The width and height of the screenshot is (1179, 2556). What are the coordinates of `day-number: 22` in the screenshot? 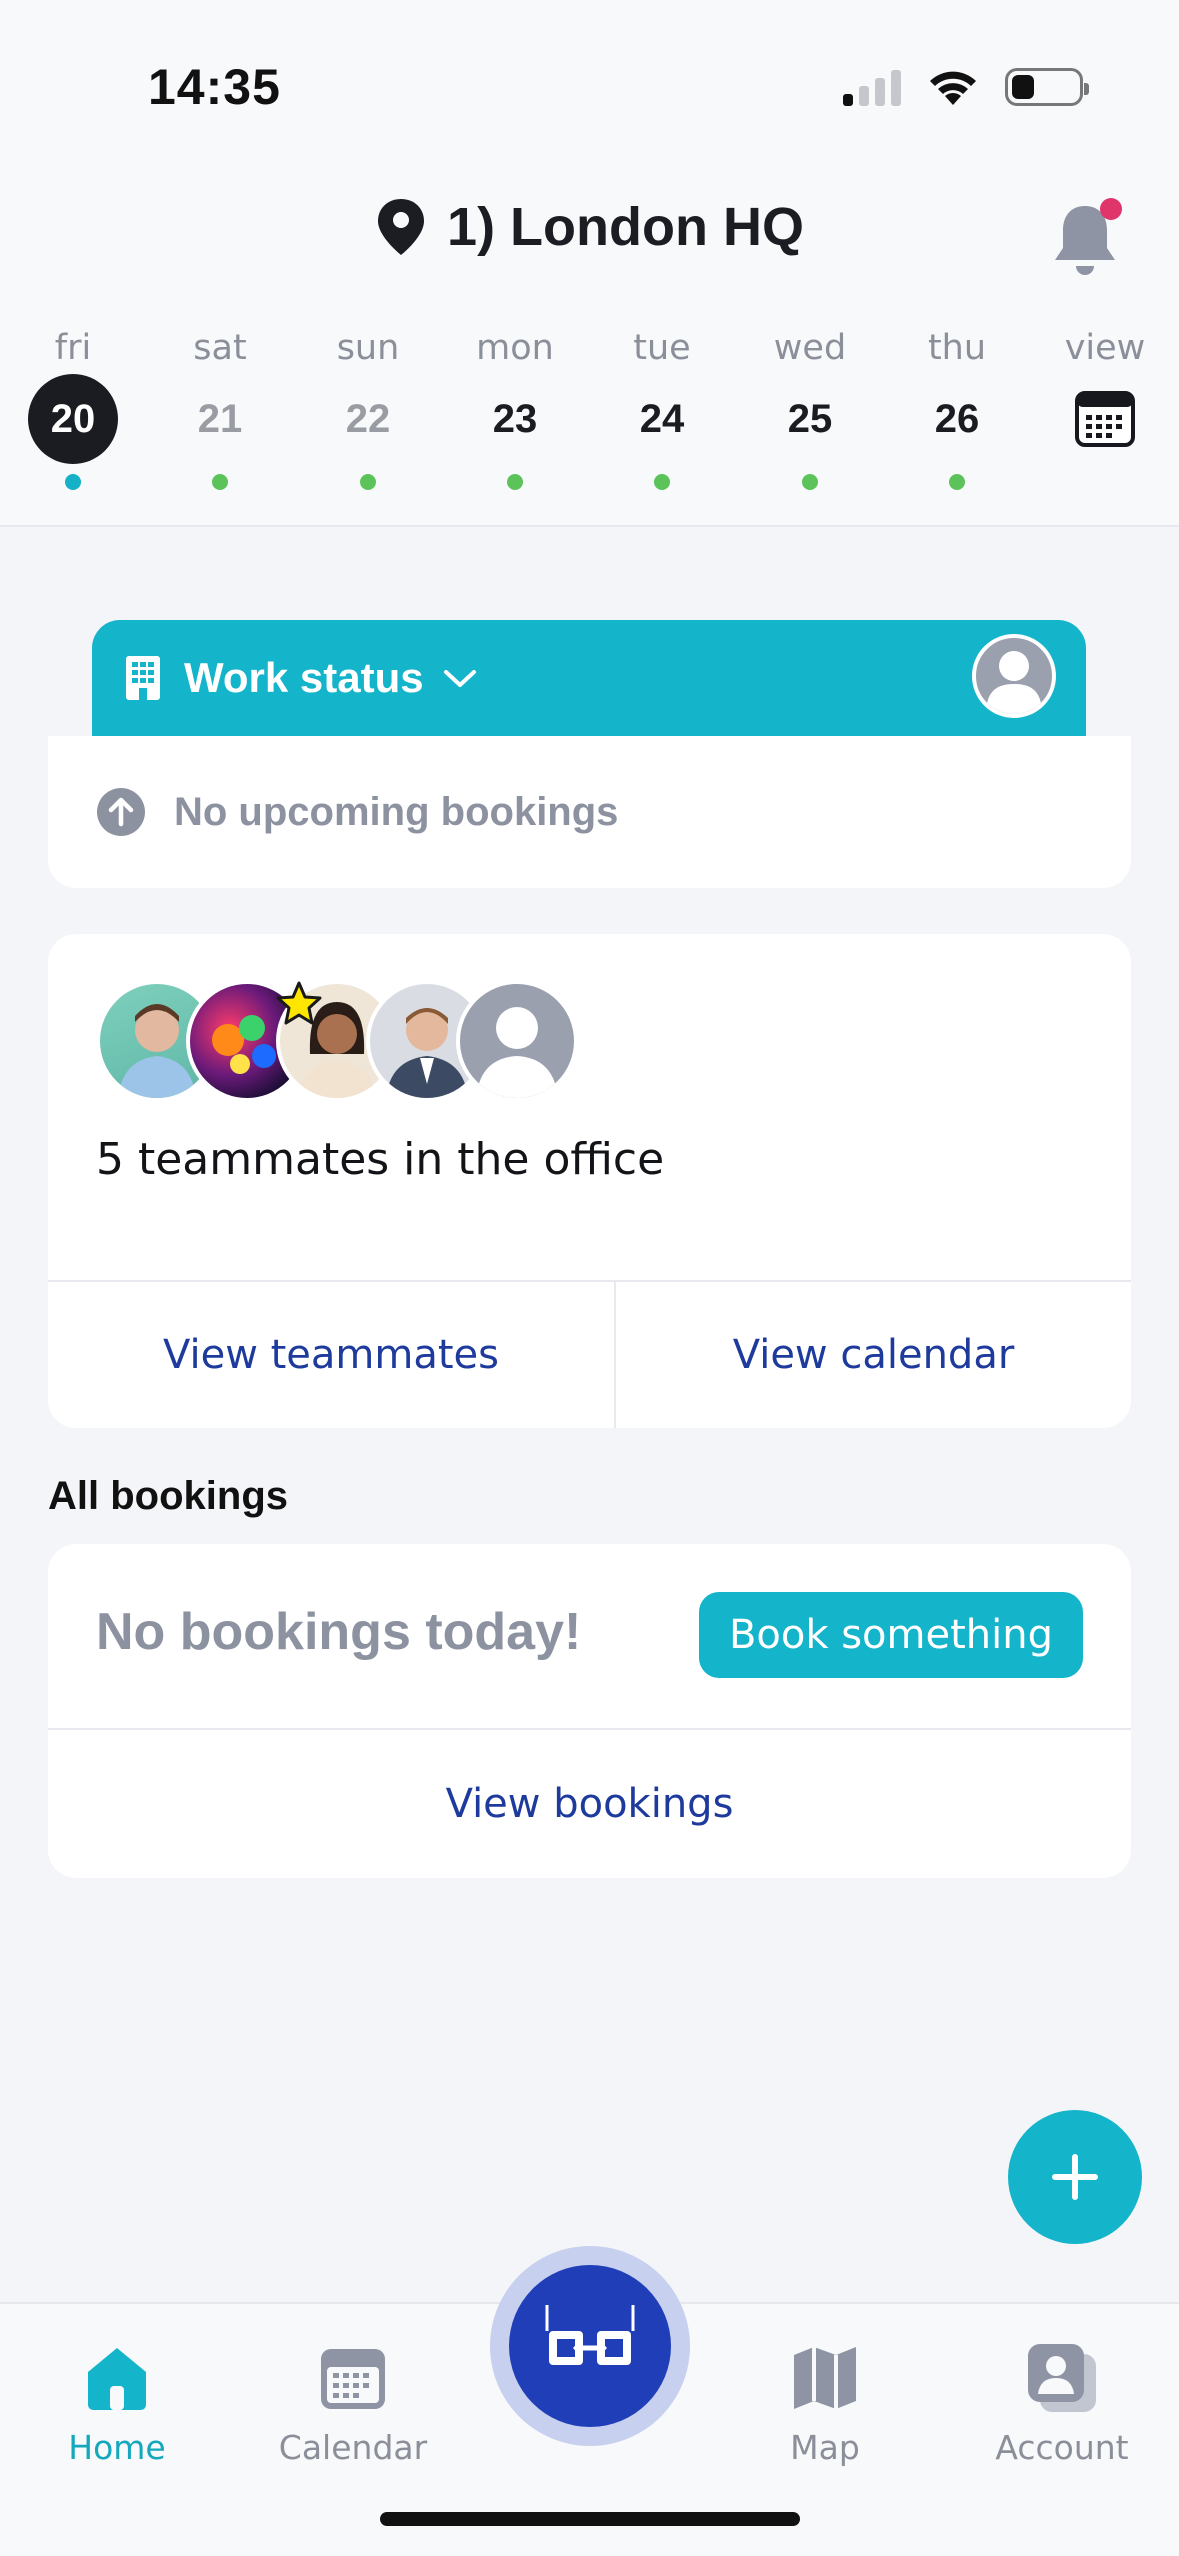 It's located at (368, 419).